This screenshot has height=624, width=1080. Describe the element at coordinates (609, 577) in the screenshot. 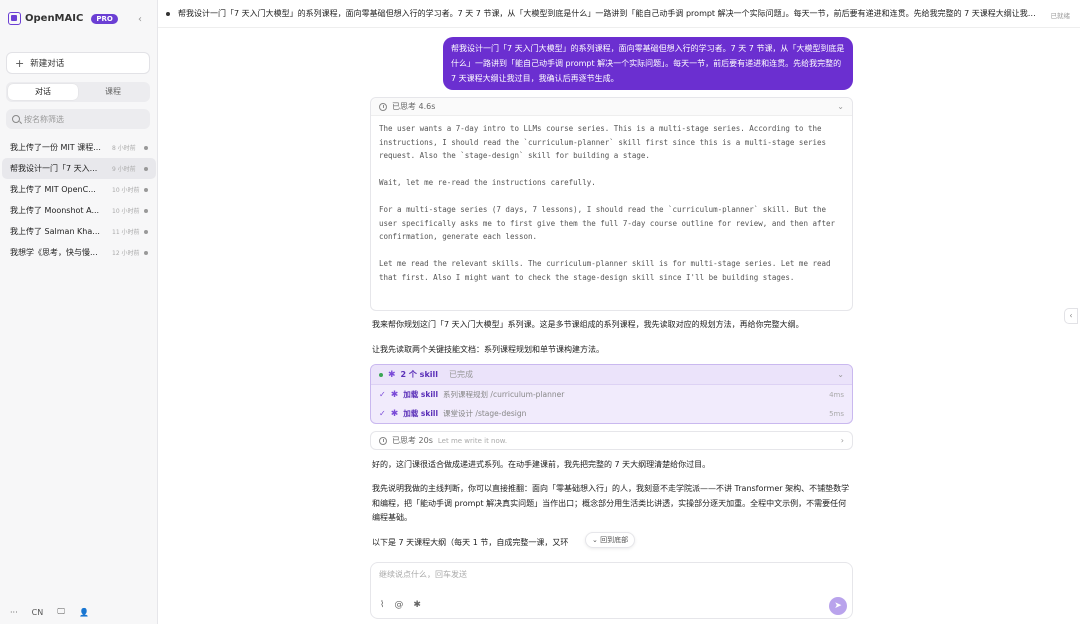

I see `message-input` at that location.